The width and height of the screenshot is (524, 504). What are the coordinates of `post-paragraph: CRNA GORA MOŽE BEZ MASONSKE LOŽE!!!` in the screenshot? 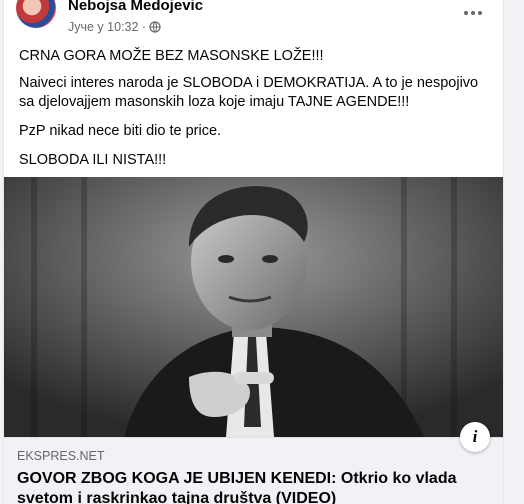 It's located at (171, 56).